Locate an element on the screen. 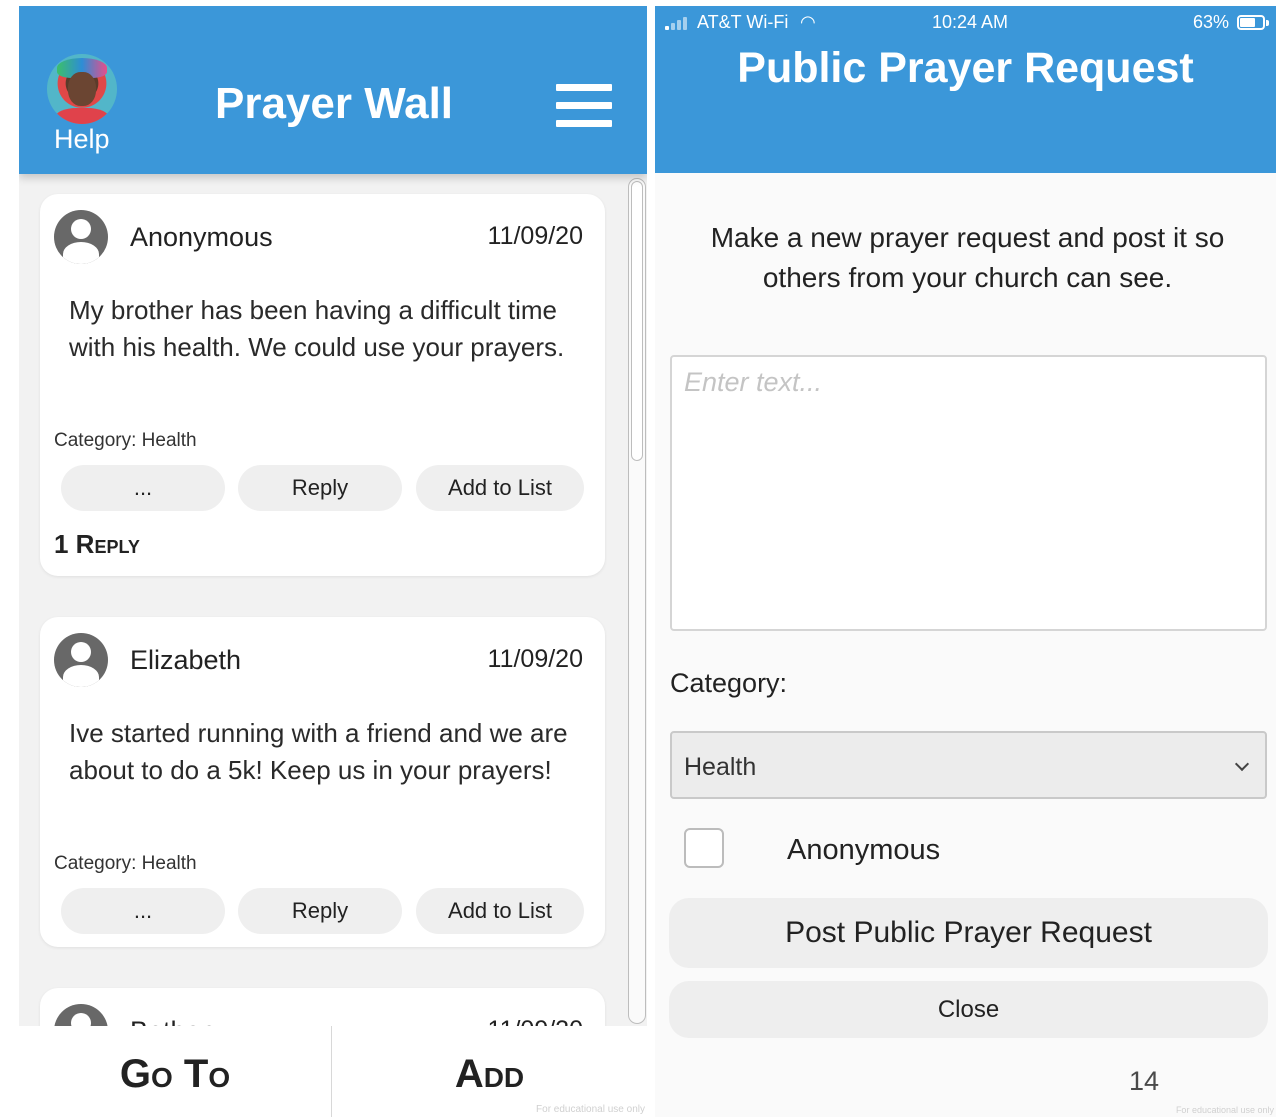  bottom-nav: Go To Add For educational use only is located at coordinates (333, 1071).